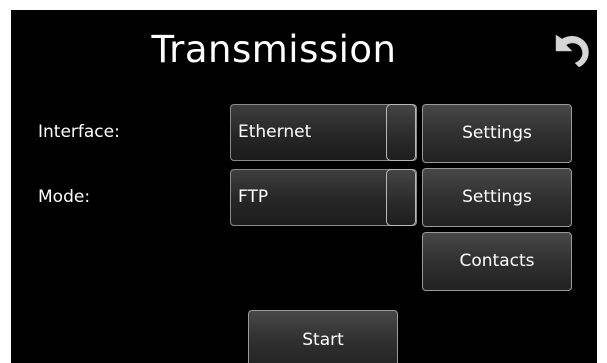  I want to click on mode-select: FTP, so click(323, 197).